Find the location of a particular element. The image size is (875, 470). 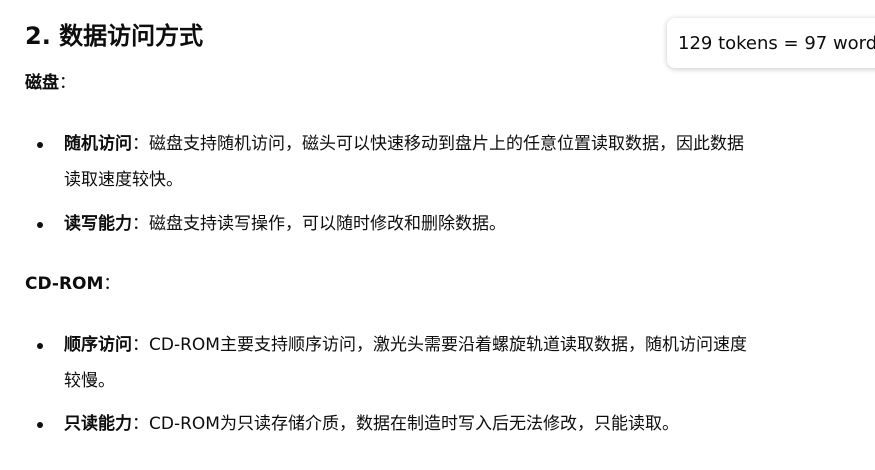

list-item-term: 读写能力 is located at coordinates (98, 224).